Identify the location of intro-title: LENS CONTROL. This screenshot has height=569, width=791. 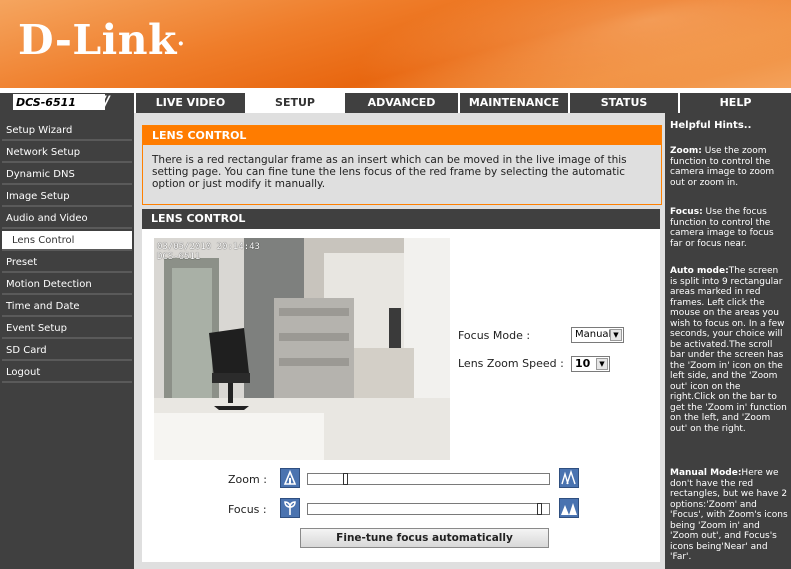
(402, 135).